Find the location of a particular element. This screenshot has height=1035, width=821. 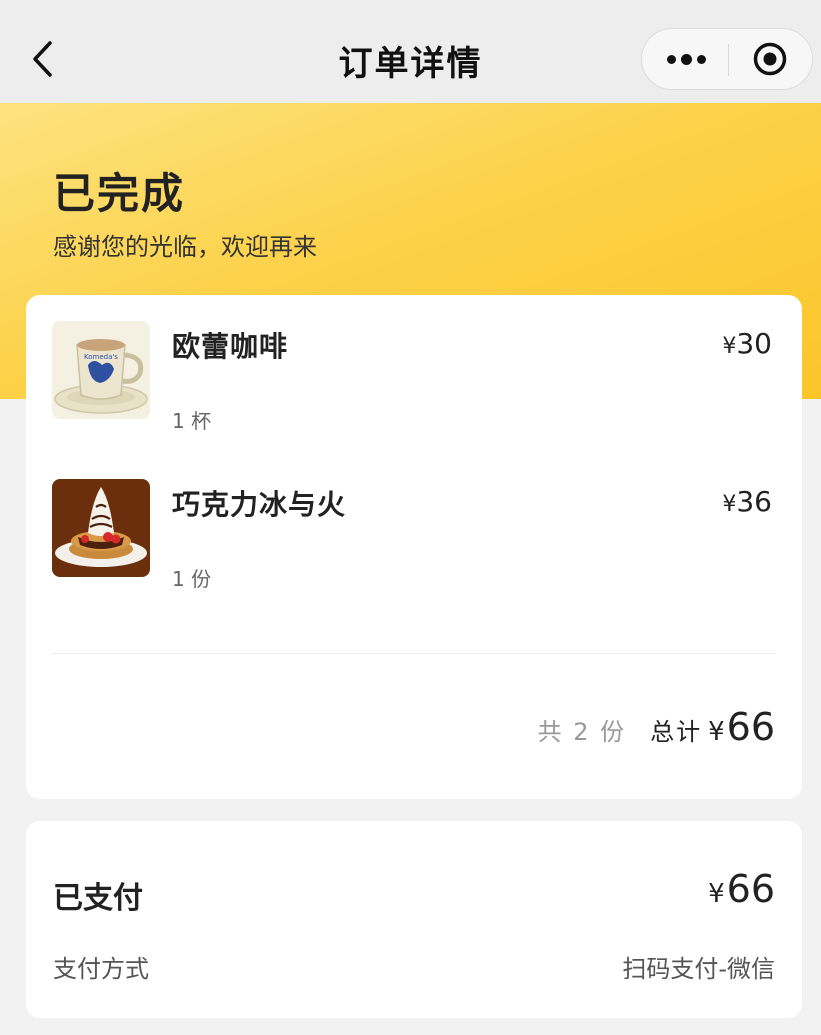

item-quantity: 1 杯 is located at coordinates (192, 421).